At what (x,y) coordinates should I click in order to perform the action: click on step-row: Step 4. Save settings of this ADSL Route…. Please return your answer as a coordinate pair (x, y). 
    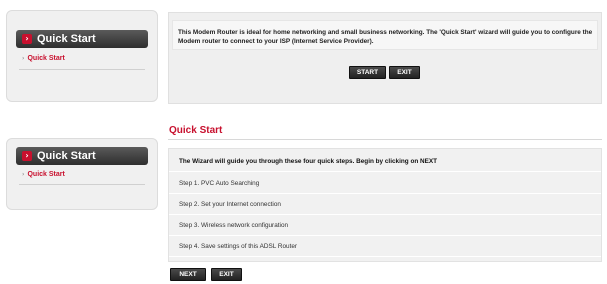
    Looking at the image, I should click on (385, 247).